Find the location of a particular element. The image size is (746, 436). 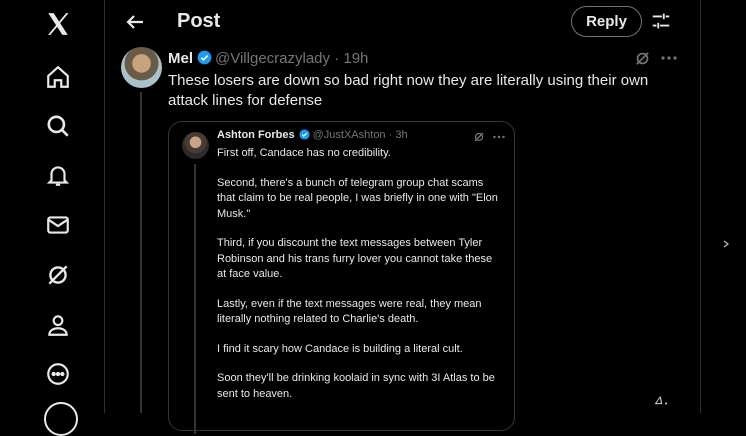

sidebar-nav is located at coordinates (52, 218).